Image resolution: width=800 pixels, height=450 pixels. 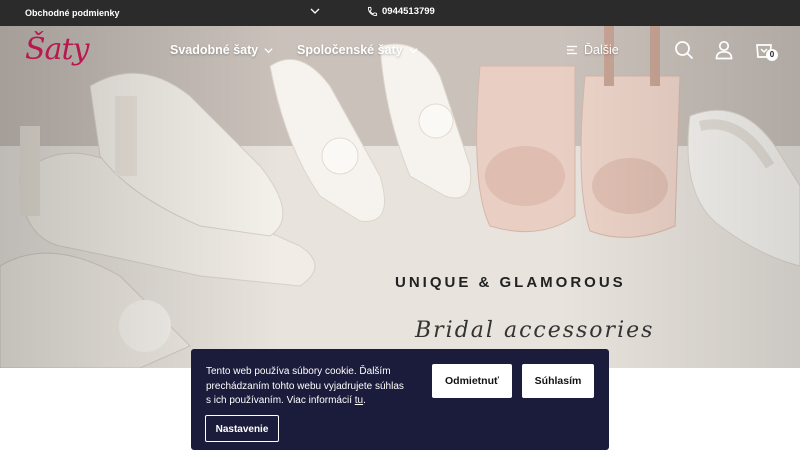 I want to click on cookie-info-link: tu, so click(x=359, y=400).